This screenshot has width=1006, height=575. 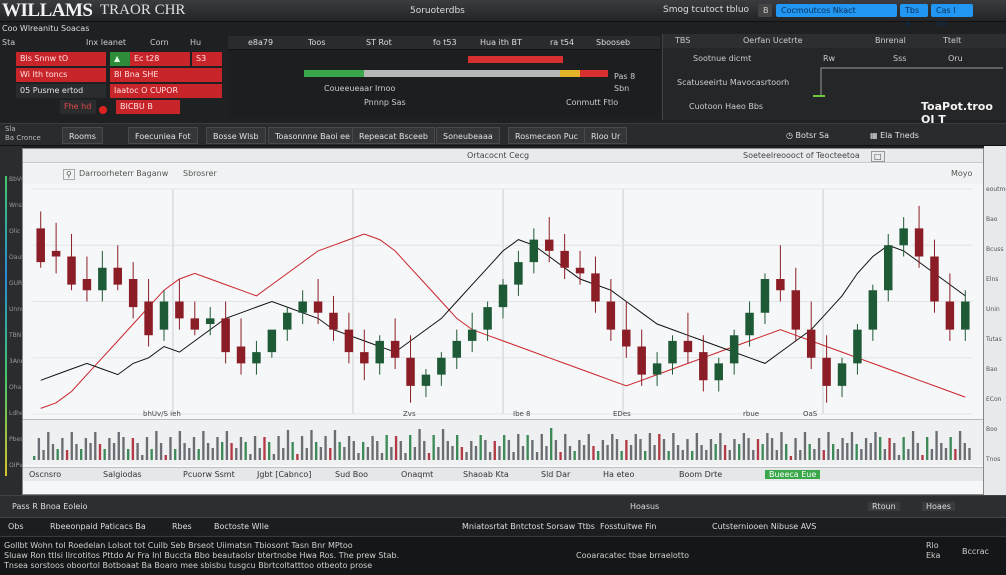 What do you see at coordinates (996, 189) in the screenshot?
I see `right-axis-label: eoutmo` at bounding box center [996, 189].